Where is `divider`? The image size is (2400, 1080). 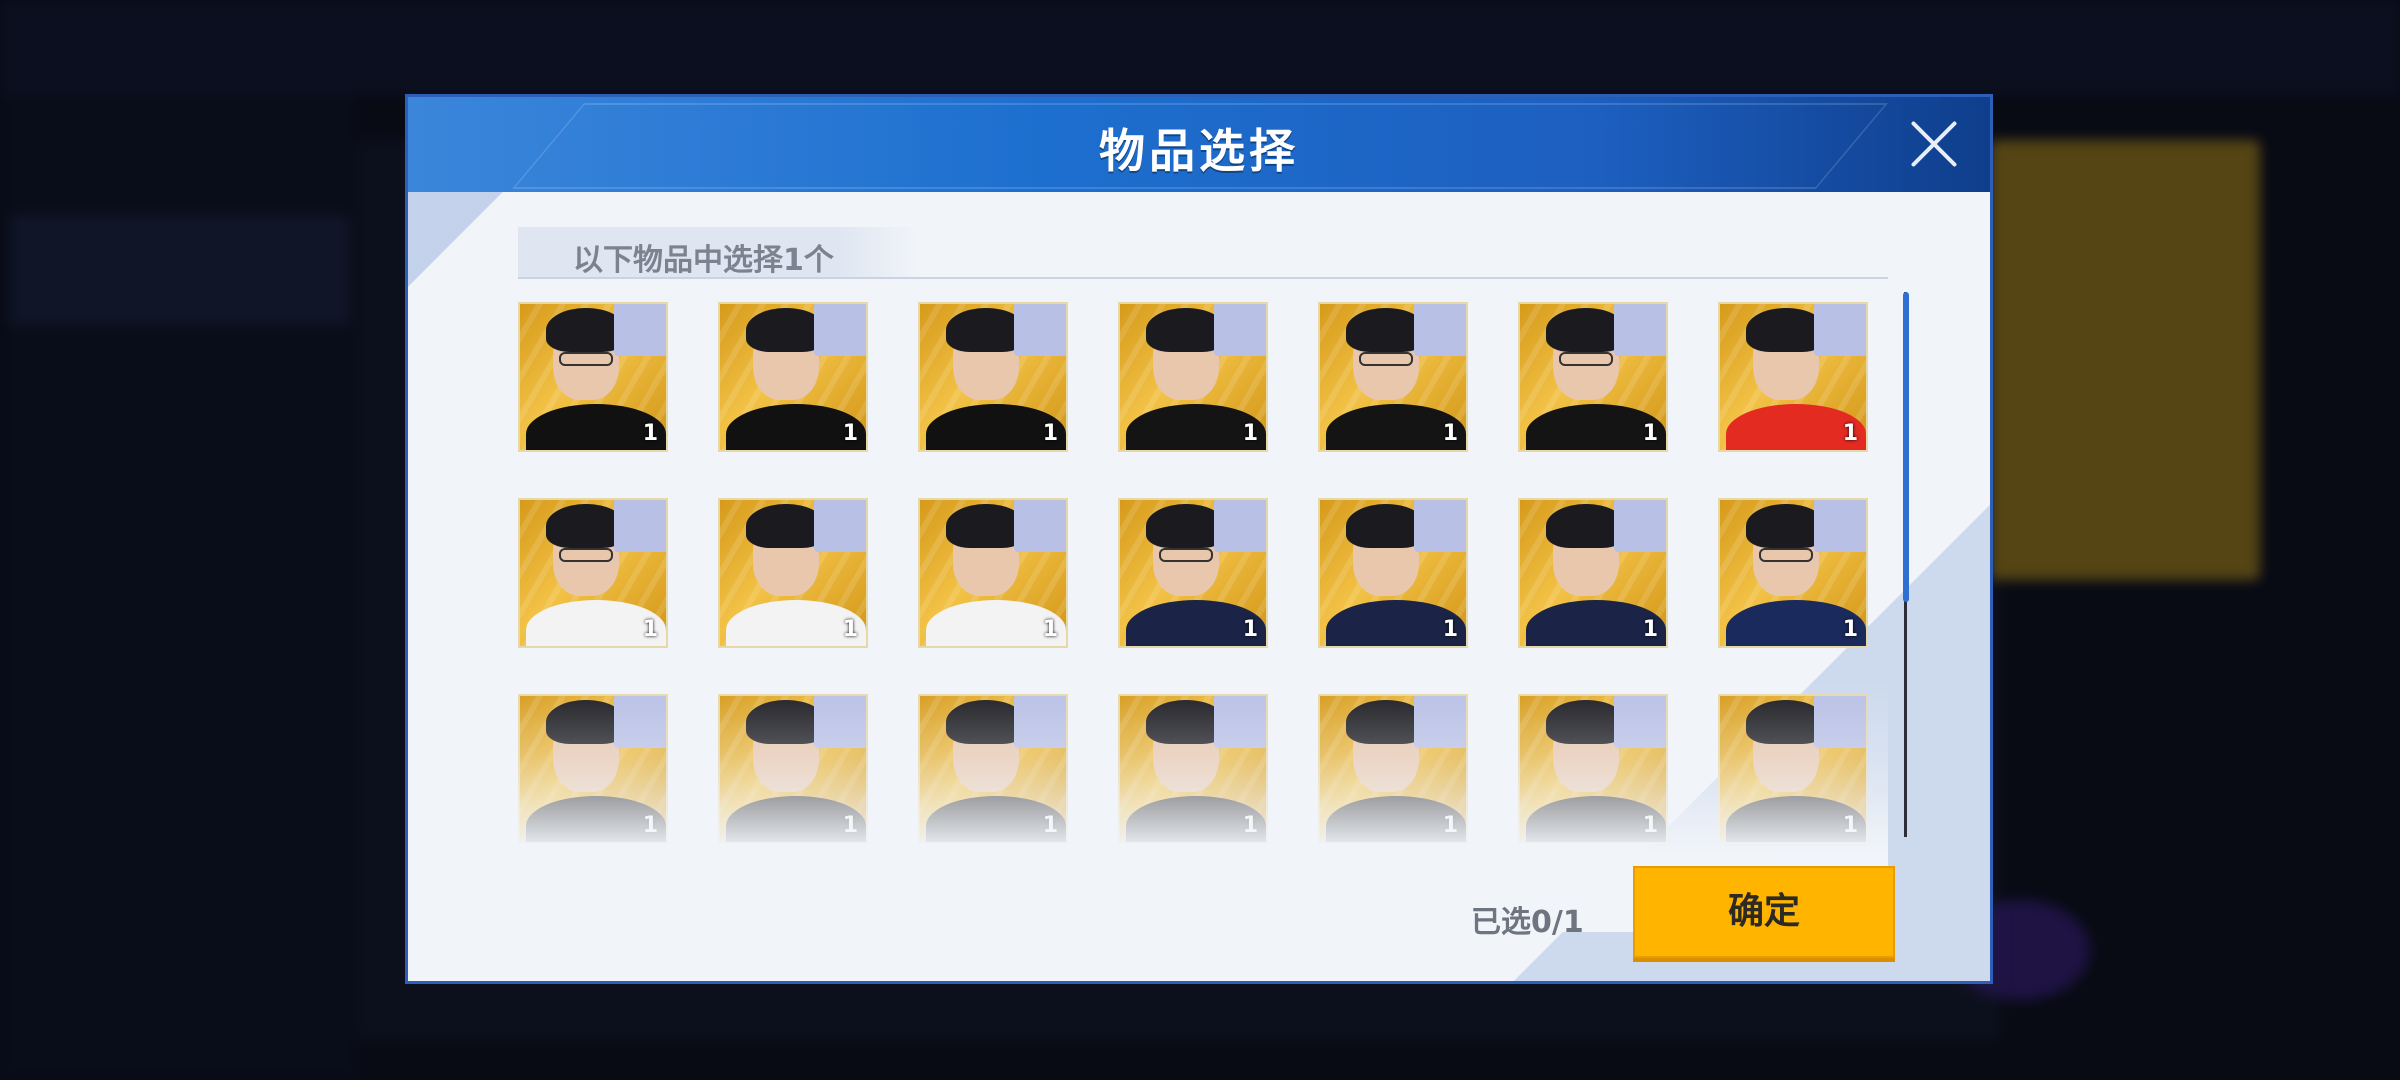 divider is located at coordinates (1203, 278).